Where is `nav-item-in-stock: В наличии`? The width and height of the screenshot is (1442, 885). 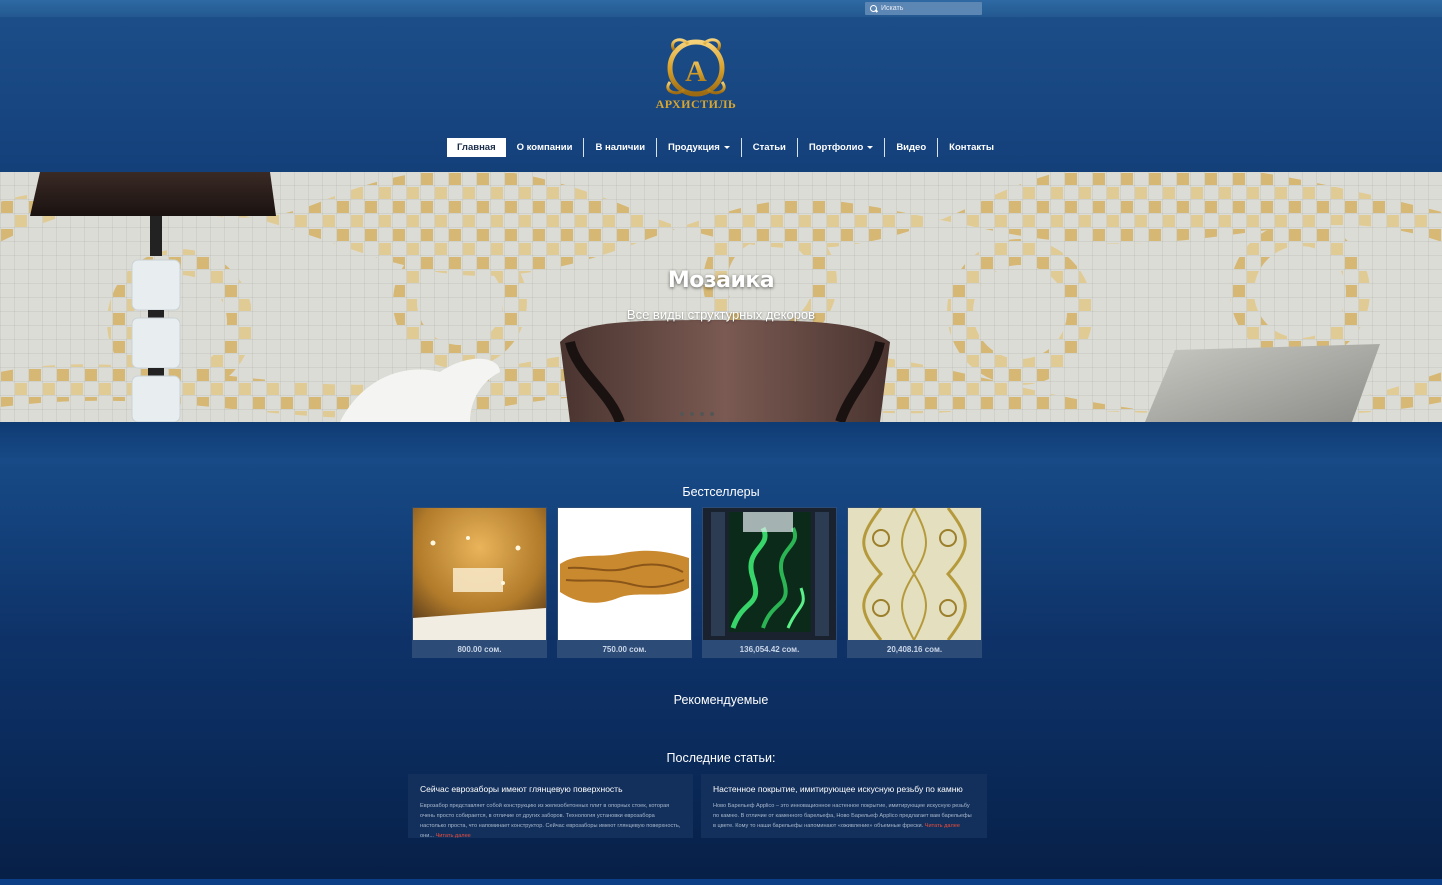
nav-item-in-stock: В наличии is located at coordinates (620, 147).